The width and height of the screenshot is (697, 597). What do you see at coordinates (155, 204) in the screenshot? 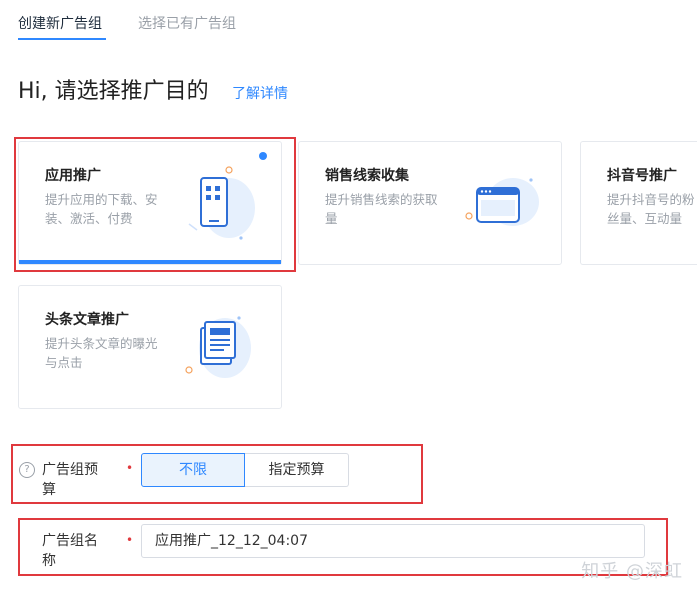
I see `highlight-box-app-promotion` at bounding box center [155, 204].